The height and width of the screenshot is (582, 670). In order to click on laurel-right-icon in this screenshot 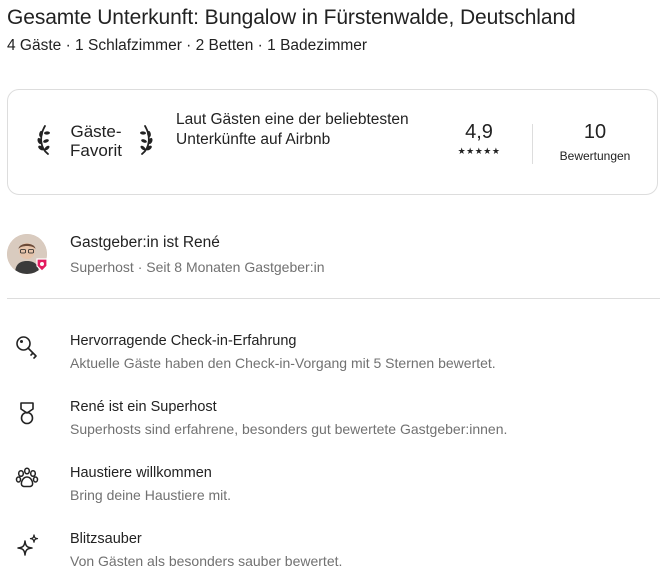, I will do `click(146, 140)`.